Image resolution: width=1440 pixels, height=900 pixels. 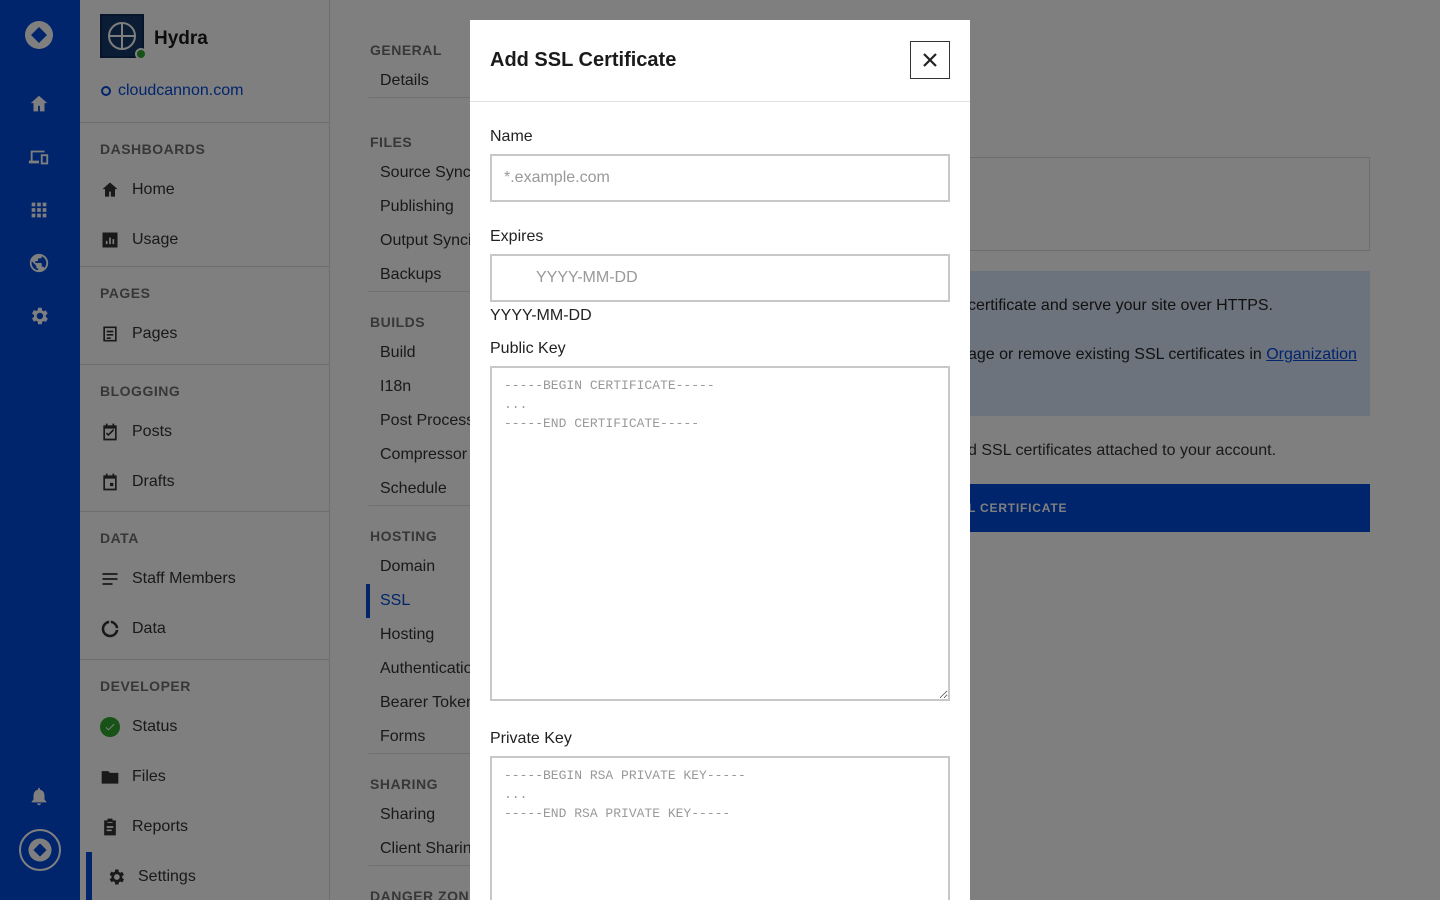 What do you see at coordinates (528, 348) in the screenshot?
I see `public-key-label: Public Key` at bounding box center [528, 348].